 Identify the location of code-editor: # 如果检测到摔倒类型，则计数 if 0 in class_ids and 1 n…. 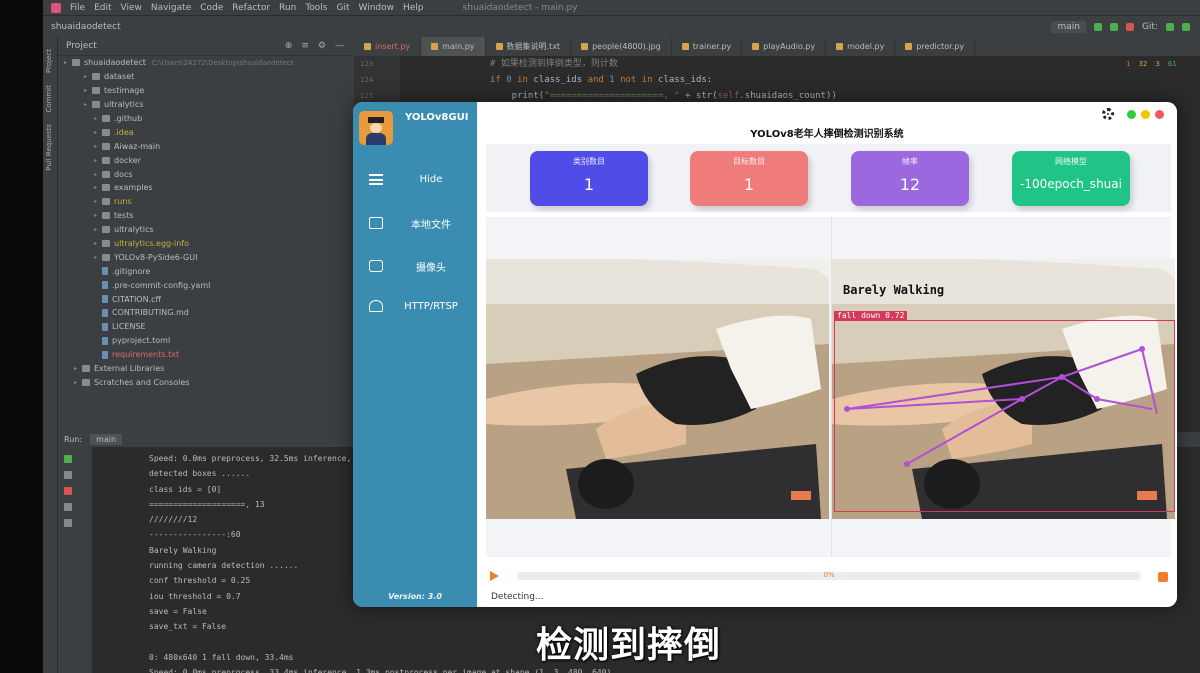
(760, 81).